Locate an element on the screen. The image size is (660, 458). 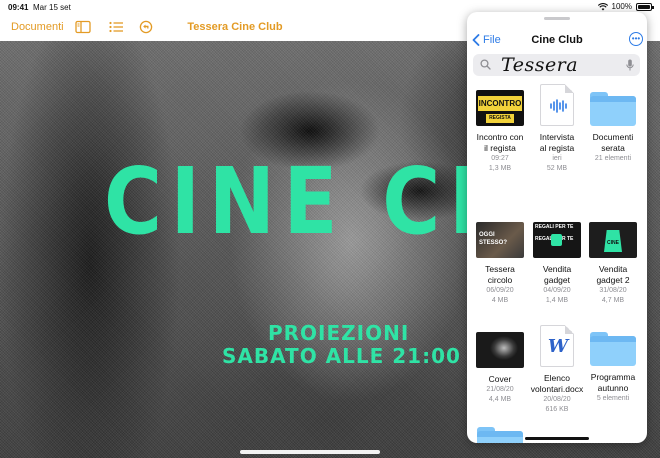
file-date: 06/09/20 is located at coordinates (500, 290).